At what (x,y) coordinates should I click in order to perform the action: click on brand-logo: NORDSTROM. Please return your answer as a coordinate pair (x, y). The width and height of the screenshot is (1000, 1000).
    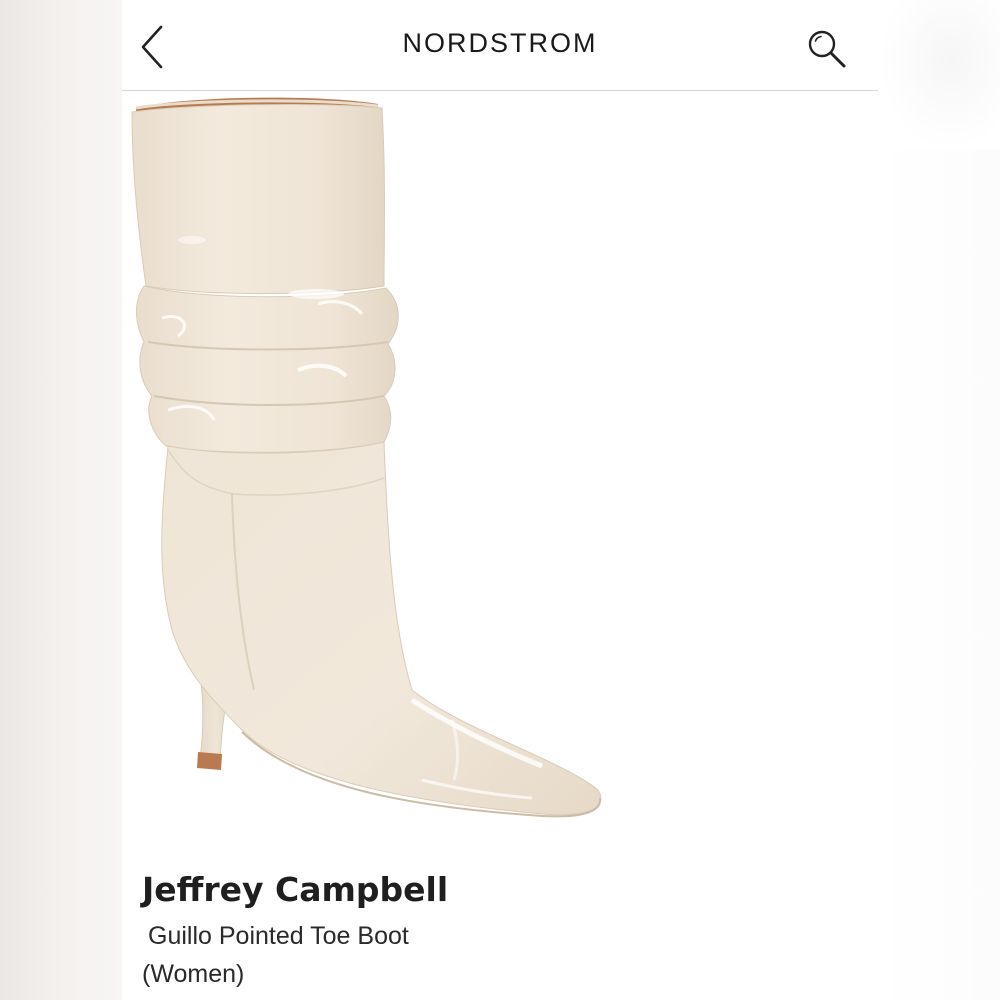
    Looking at the image, I should click on (500, 43).